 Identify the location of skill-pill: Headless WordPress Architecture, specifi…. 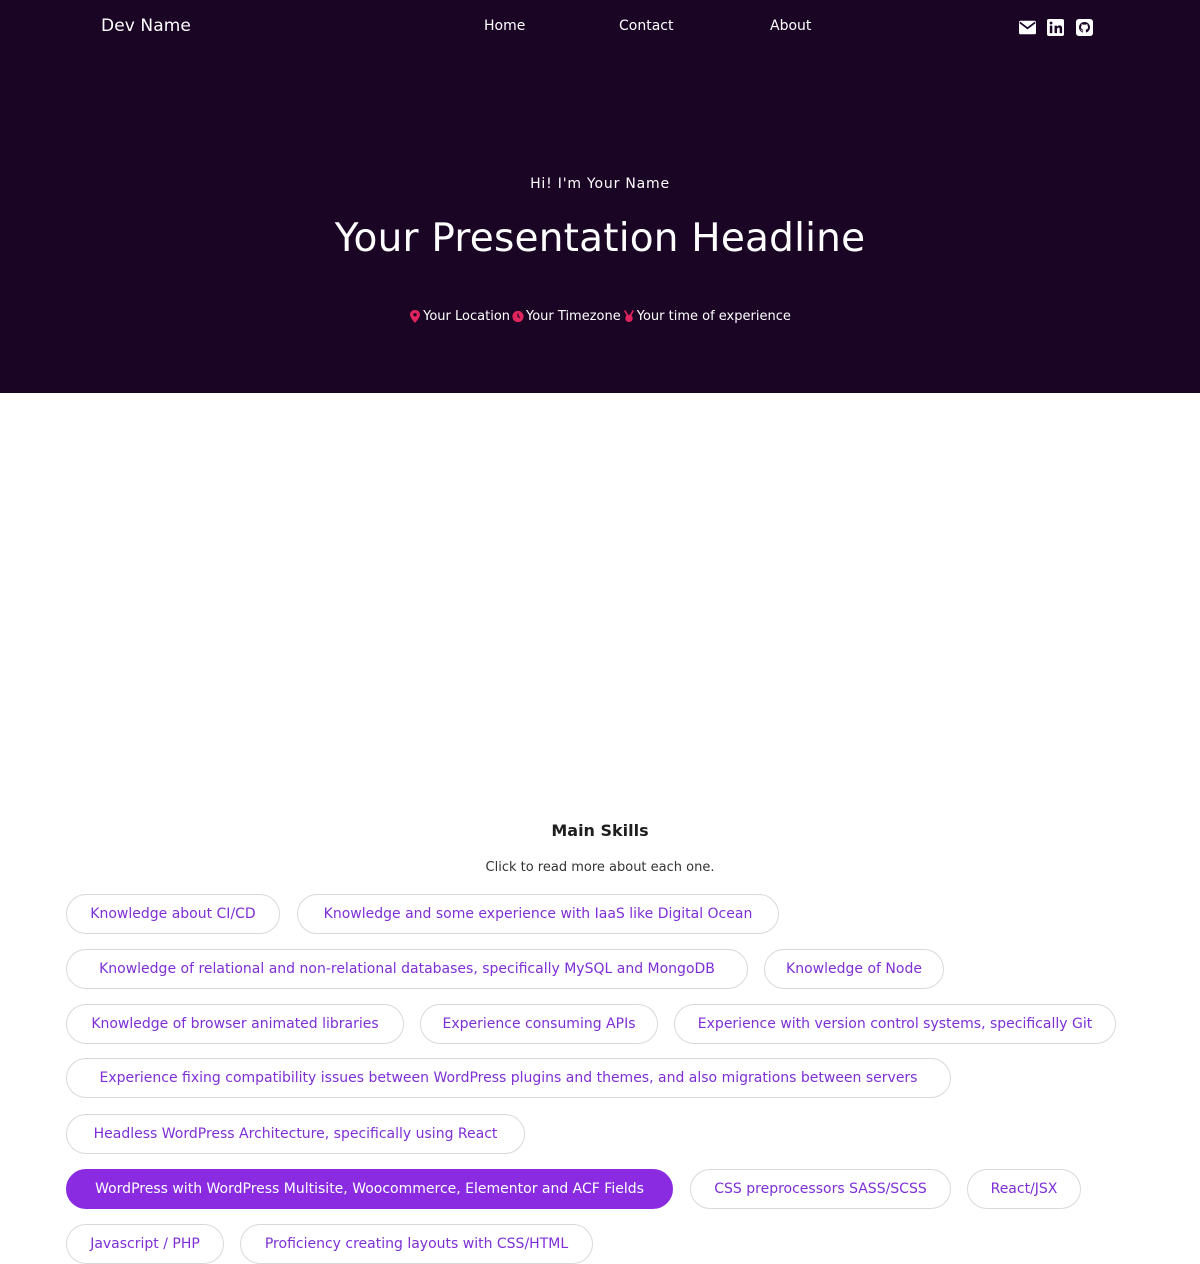
(295, 1134).